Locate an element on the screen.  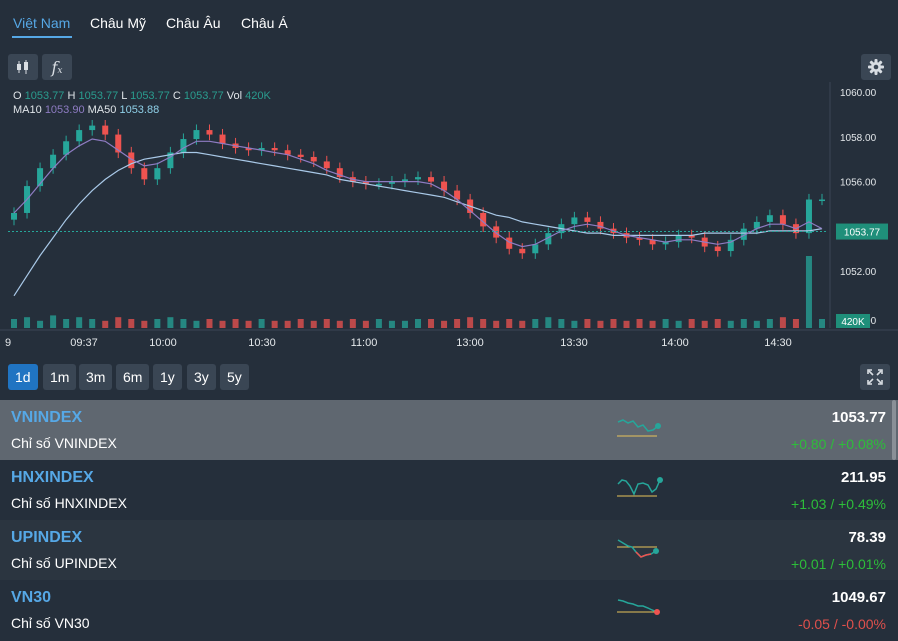
index-value: 1049.67 is located at coordinates (858, 597).